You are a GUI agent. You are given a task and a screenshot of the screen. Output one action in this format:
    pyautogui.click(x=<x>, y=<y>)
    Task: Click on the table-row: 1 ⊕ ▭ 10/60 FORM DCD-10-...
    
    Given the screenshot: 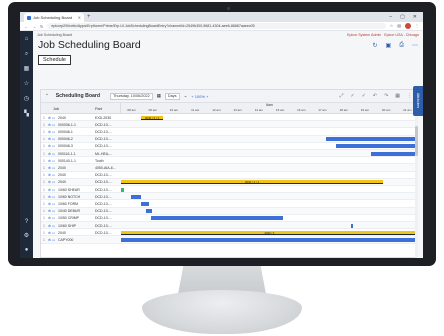 What is the action you would take?
    pyautogui.click(x=229, y=204)
    